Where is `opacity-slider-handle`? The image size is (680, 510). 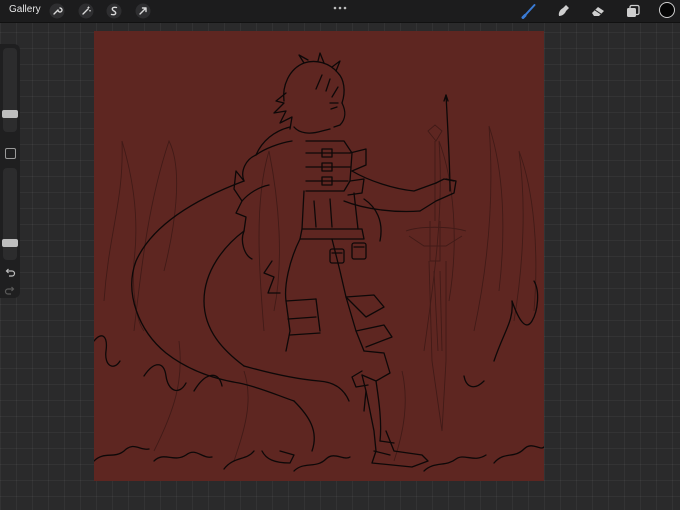 opacity-slider-handle is located at coordinates (10, 243).